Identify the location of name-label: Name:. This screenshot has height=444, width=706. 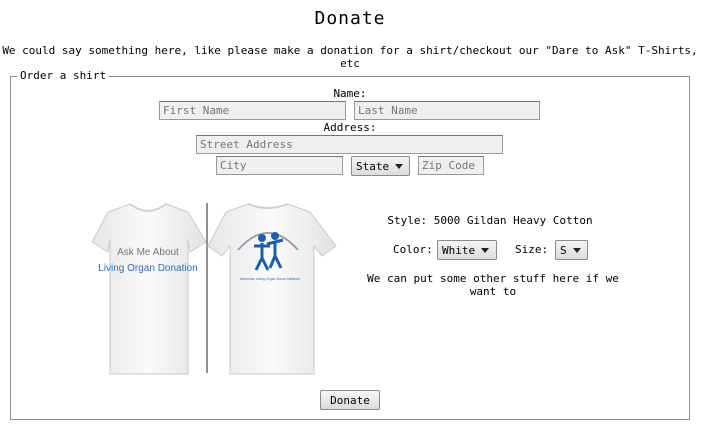
(350, 93).